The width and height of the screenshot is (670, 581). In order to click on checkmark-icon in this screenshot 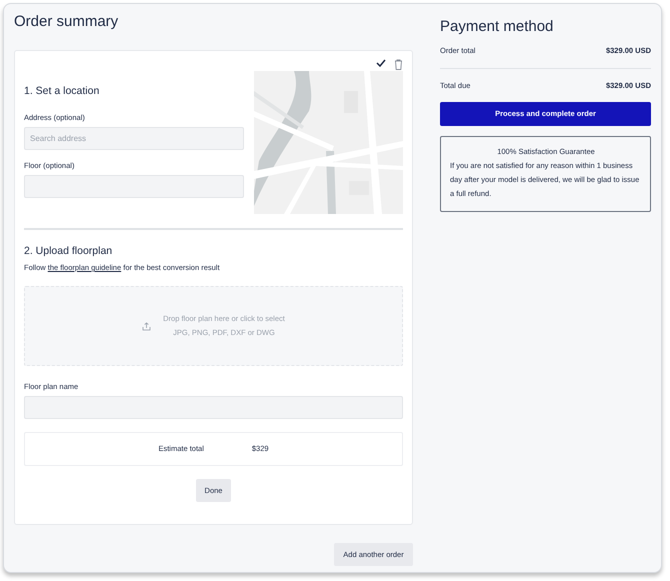, I will do `click(381, 63)`.